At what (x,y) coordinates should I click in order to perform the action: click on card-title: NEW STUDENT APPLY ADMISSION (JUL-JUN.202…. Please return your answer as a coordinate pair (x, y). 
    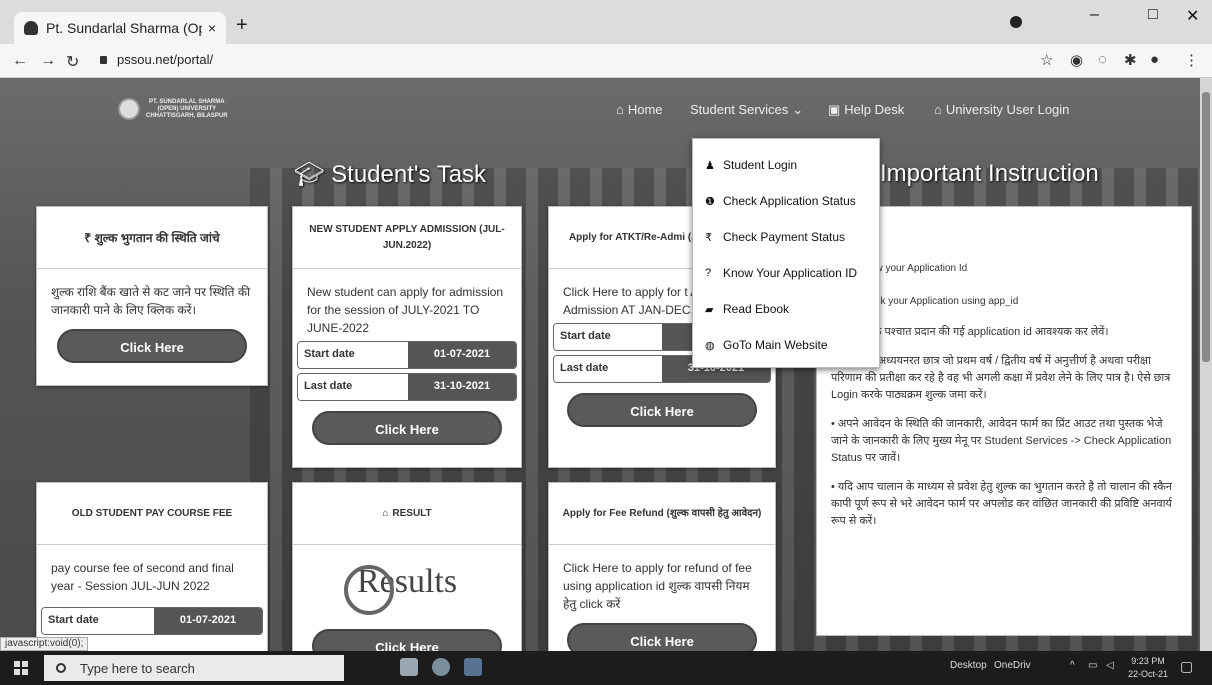
    Looking at the image, I should click on (407, 238).